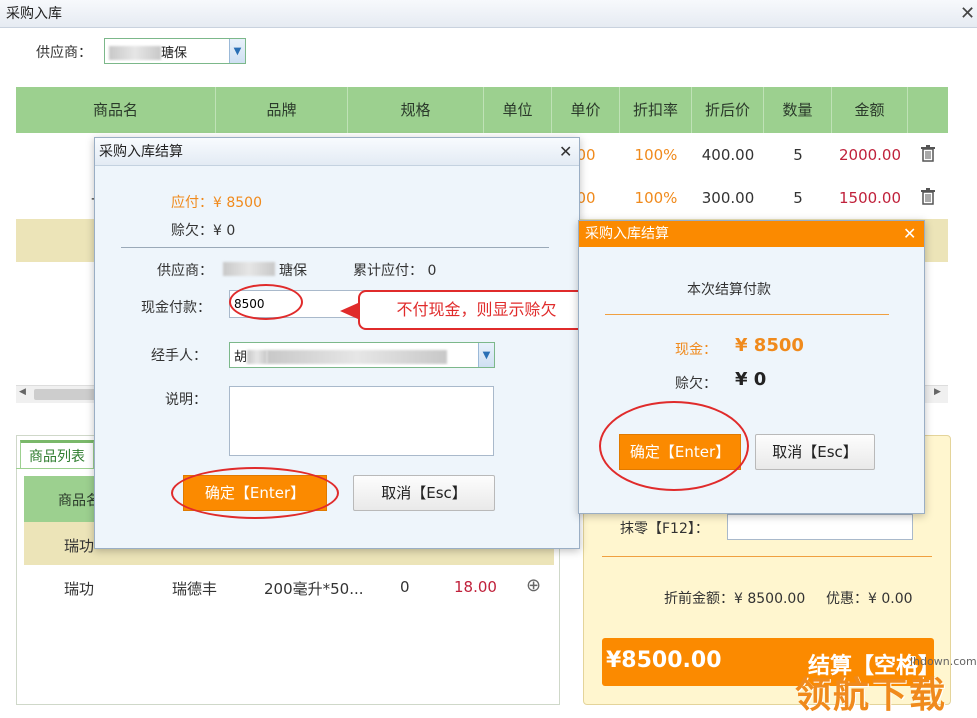 The width and height of the screenshot is (977, 718). I want to click on zero-input, so click(820, 527).